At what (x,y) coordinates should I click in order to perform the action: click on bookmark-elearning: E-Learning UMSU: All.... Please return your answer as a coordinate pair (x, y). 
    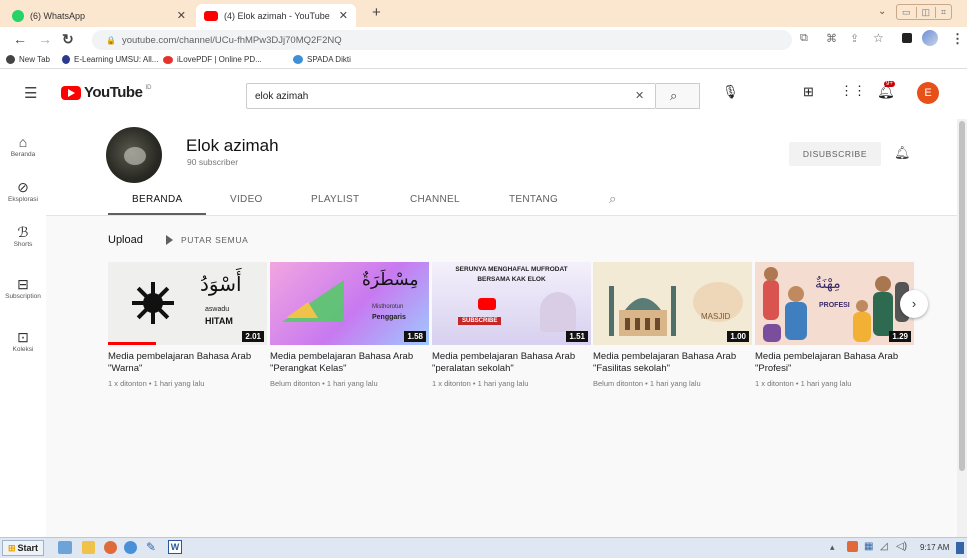
    Looking at the image, I should click on (110, 59).